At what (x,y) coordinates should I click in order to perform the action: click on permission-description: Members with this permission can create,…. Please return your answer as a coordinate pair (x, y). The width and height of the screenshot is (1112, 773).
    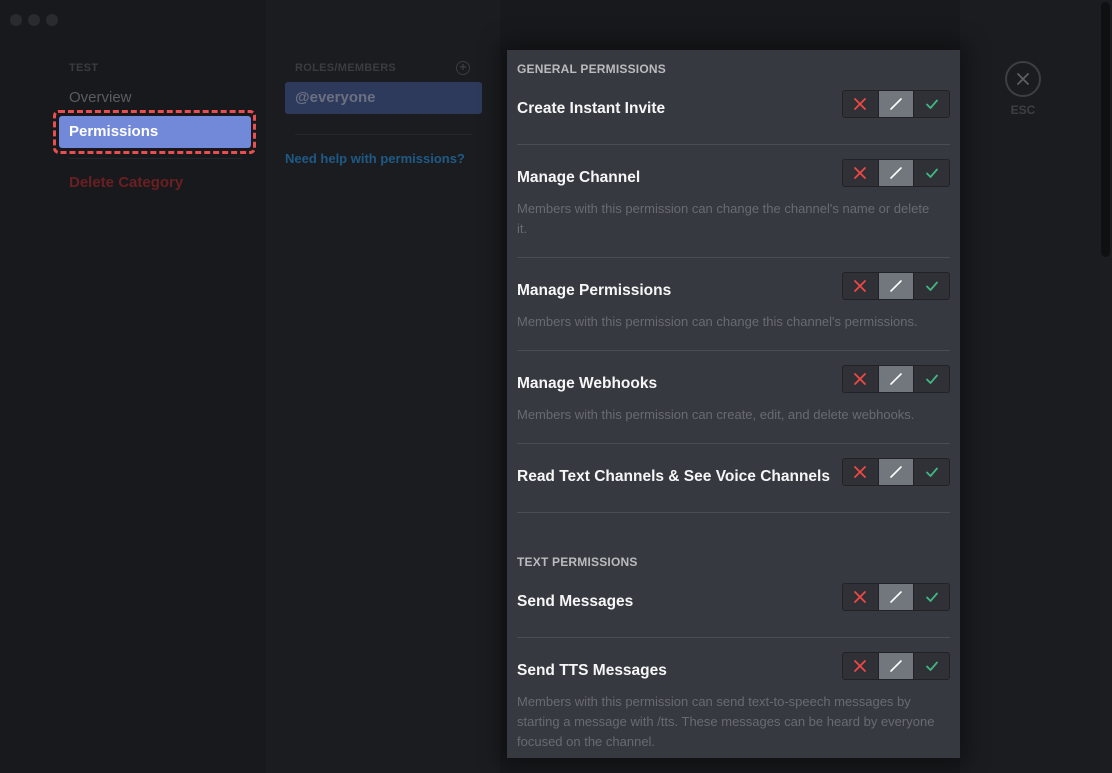
    Looking at the image, I should click on (716, 414).